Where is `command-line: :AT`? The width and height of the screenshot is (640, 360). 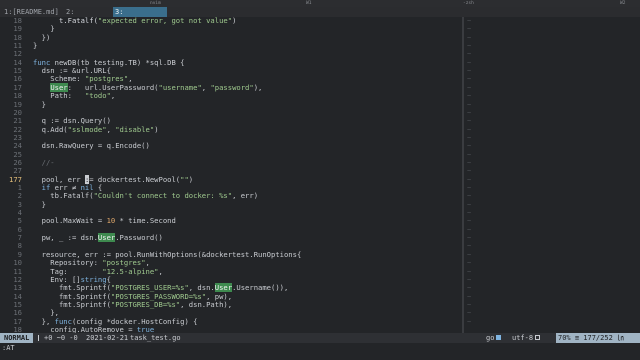
command-line: :AT is located at coordinates (320, 351).